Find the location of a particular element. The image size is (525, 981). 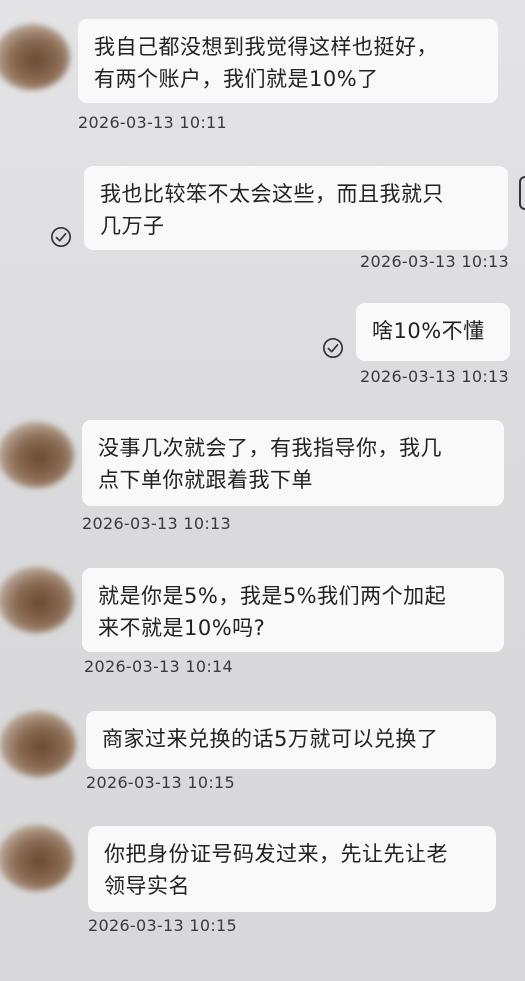

message-bubble: 我也比较笨不太会这些，而且我就只 几万子 is located at coordinates (296, 208).